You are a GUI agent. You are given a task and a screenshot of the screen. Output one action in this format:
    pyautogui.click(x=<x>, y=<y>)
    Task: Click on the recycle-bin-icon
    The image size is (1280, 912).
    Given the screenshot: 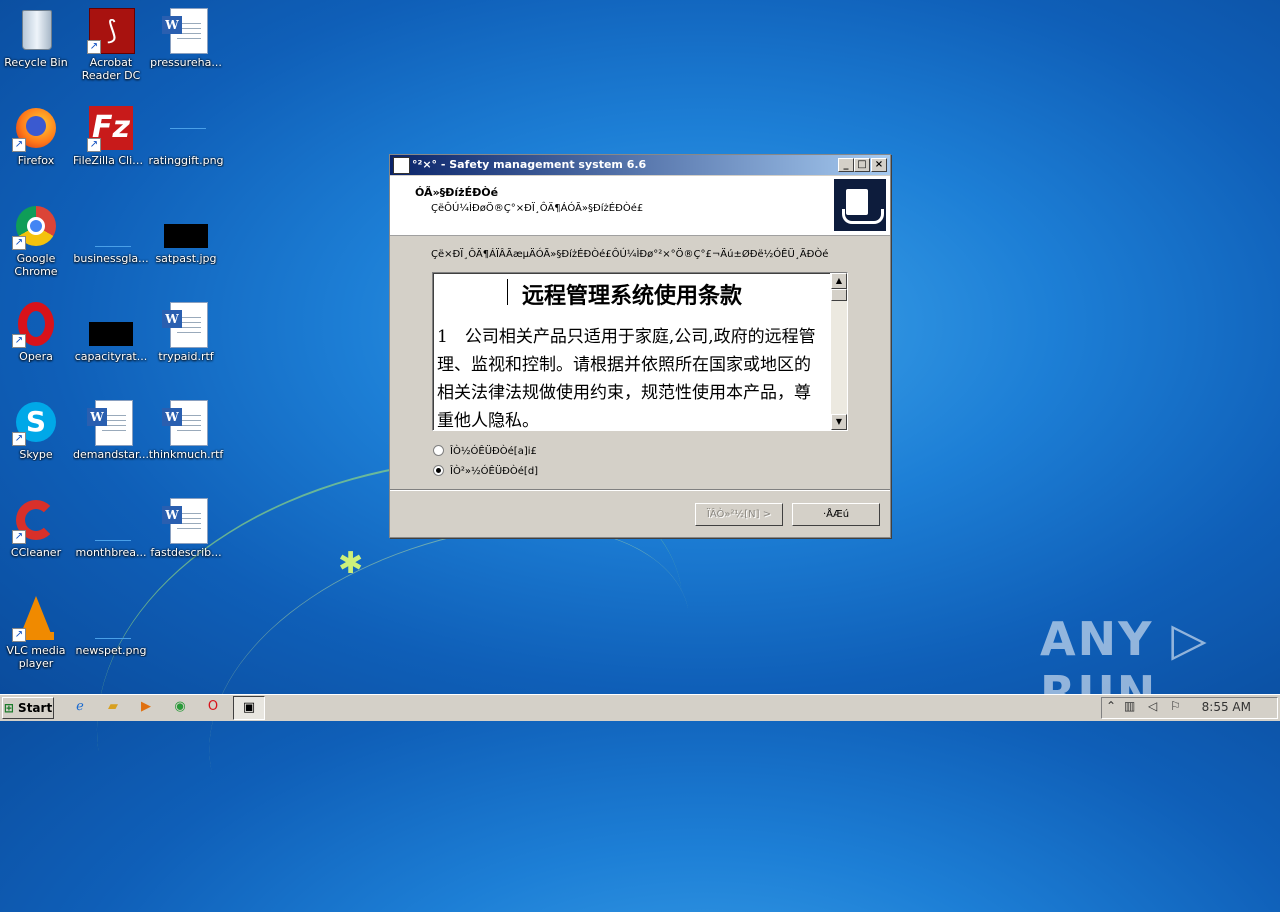 What is the action you would take?
    pyautogui.click(x=36, y=30)
    